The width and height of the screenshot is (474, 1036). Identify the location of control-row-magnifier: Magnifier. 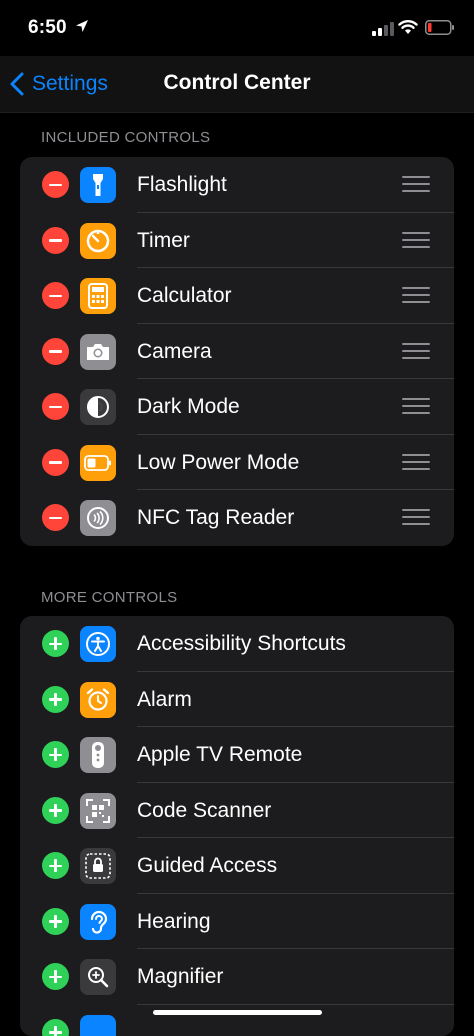
(237, 977).